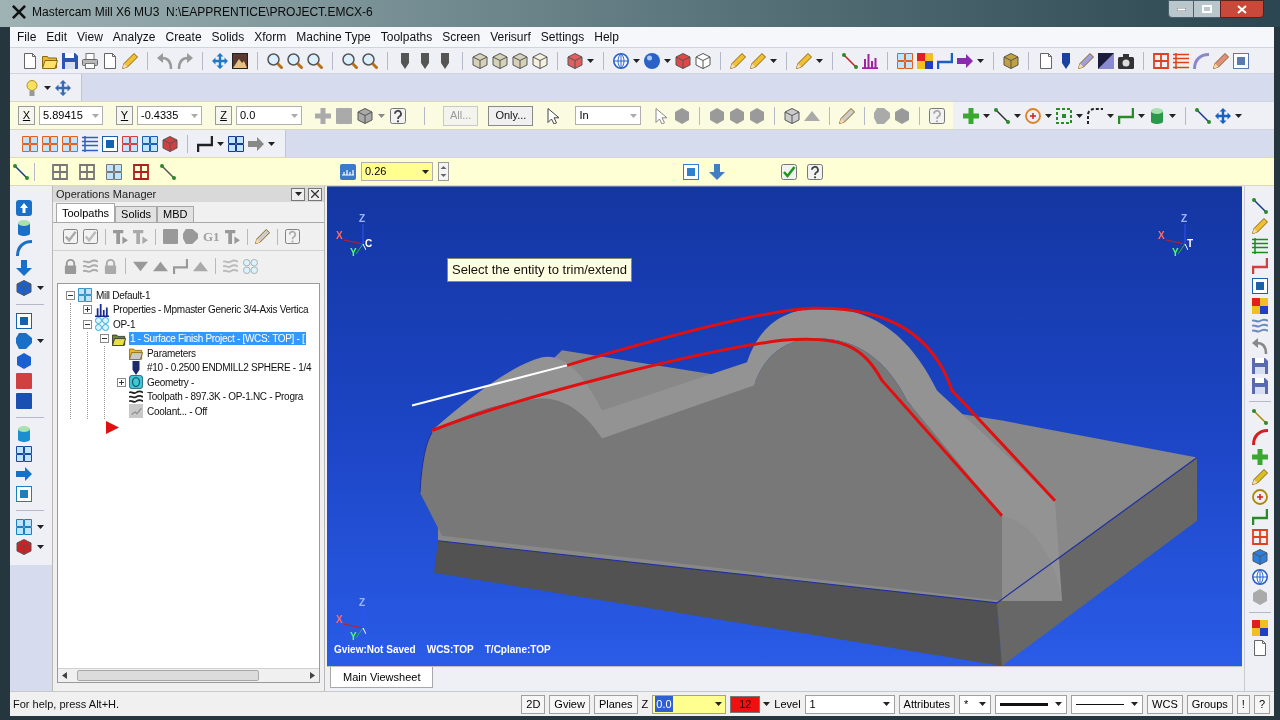  What do you see at coordinates (689, 704) in the screenshot?
I see `z-field: 0.0` at bounding box center [689, 704].